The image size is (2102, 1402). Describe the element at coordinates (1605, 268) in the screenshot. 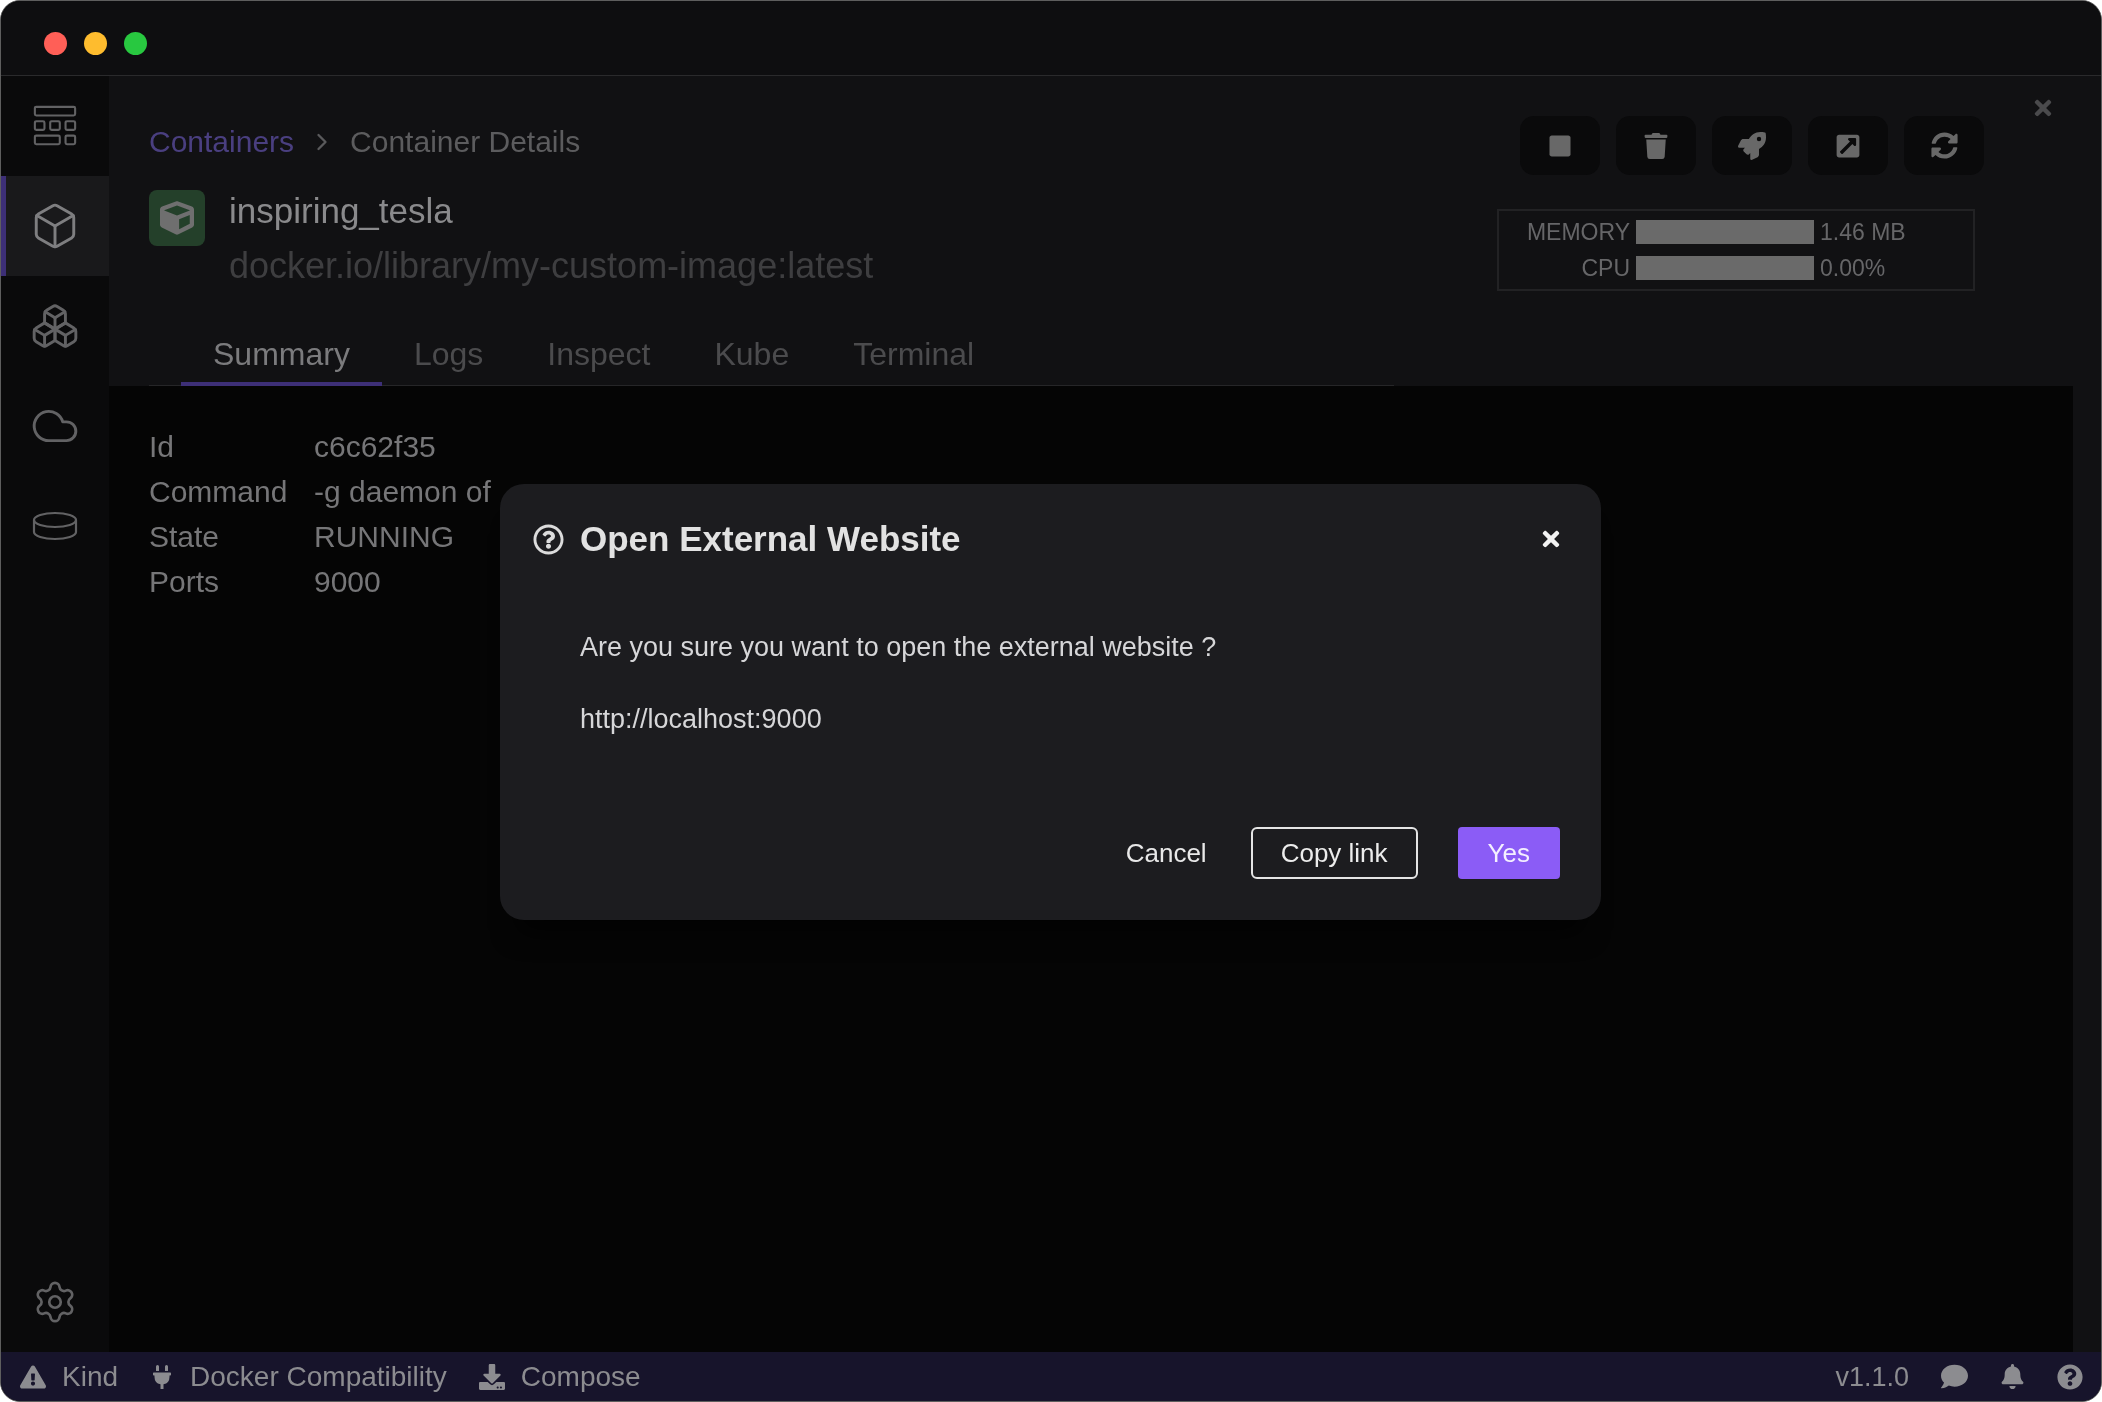

I see `stat-label: CPU` at that location.